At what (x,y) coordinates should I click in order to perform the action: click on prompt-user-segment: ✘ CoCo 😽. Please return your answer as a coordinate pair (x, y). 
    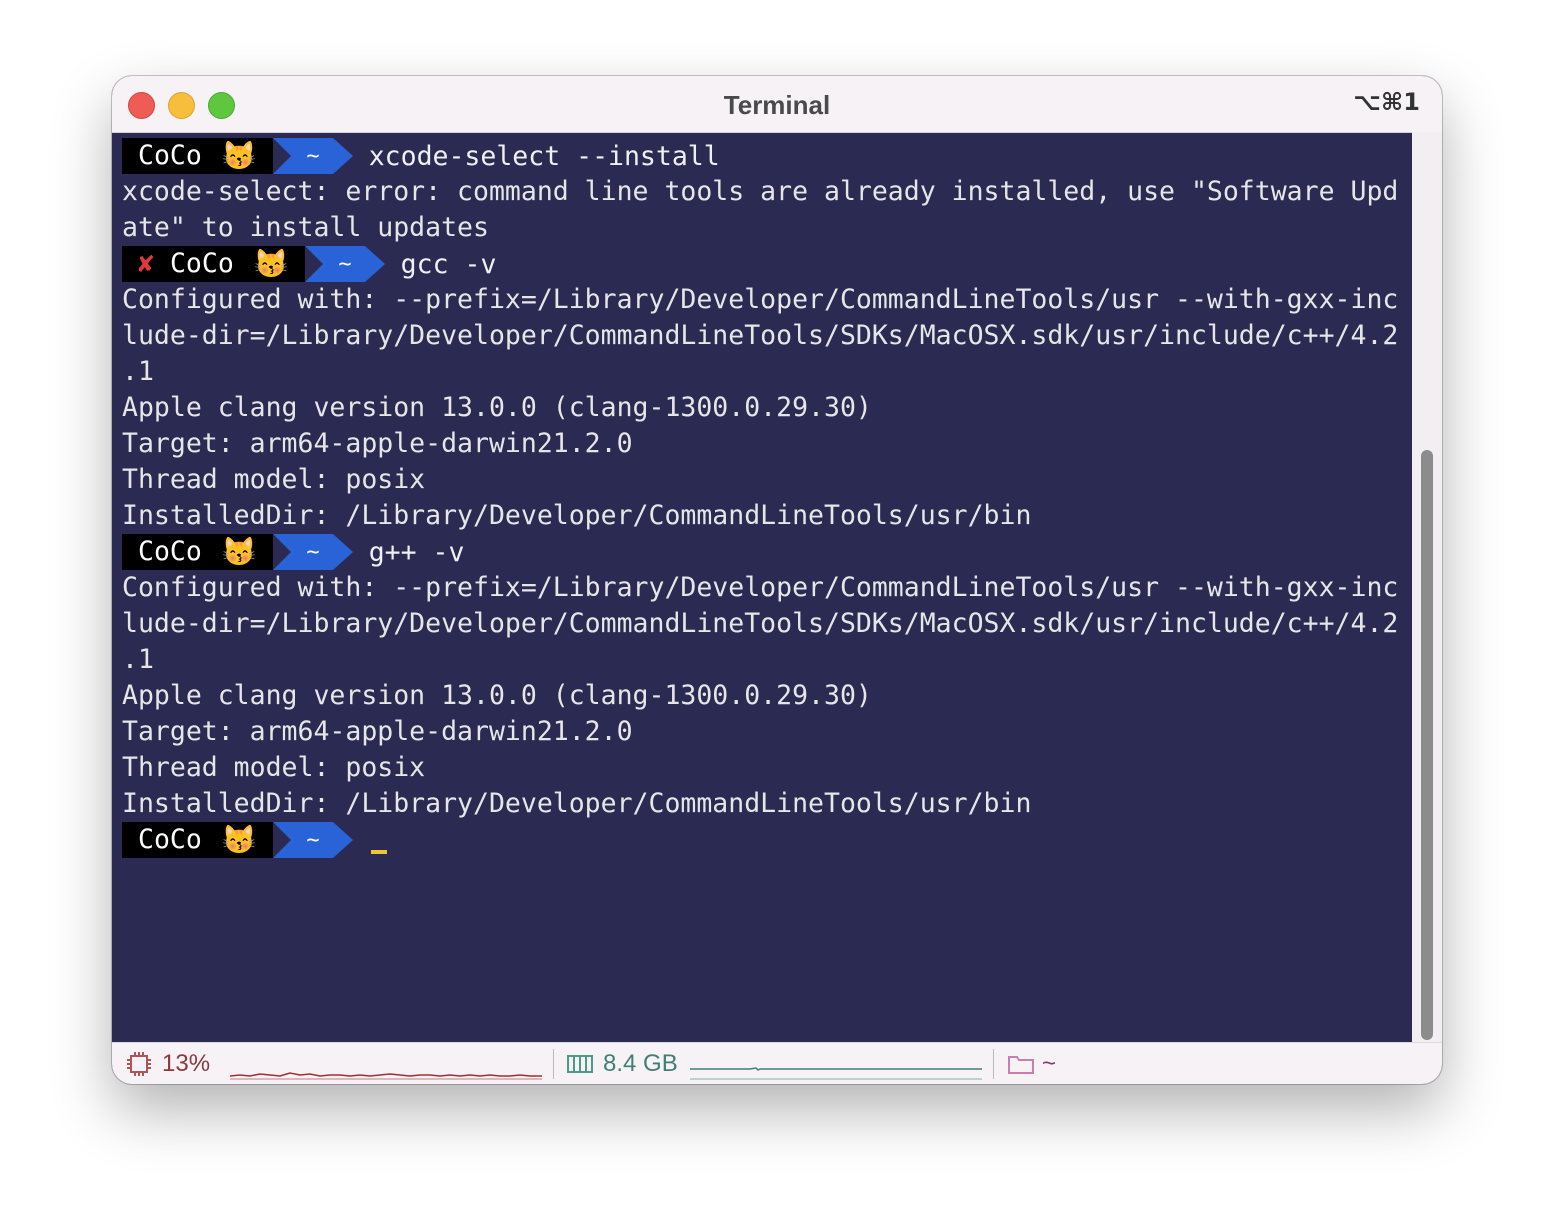
    Looking at the image, I should click on (213, 264).